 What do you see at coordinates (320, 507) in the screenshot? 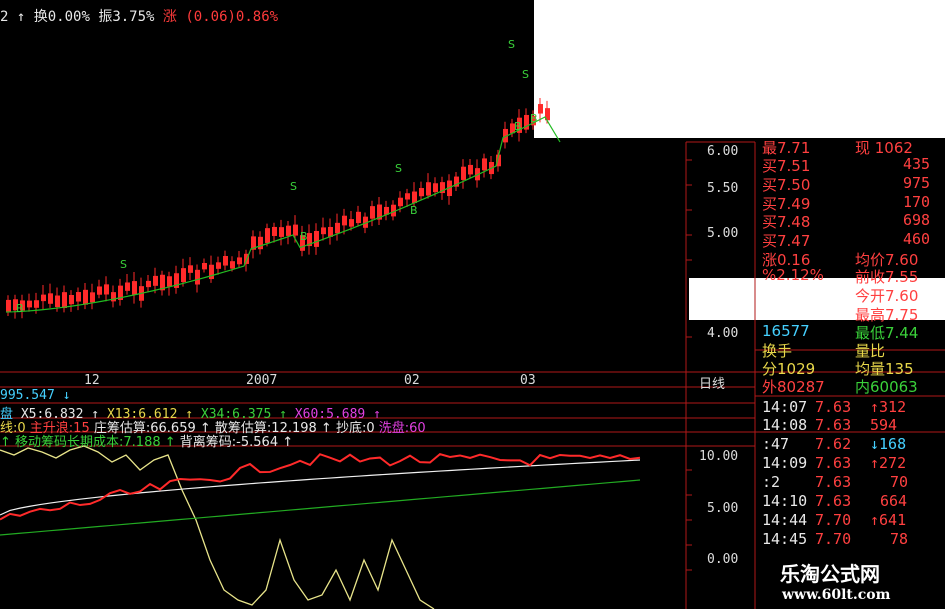
I see `long-cost-line` at bounding box center [320, 507].